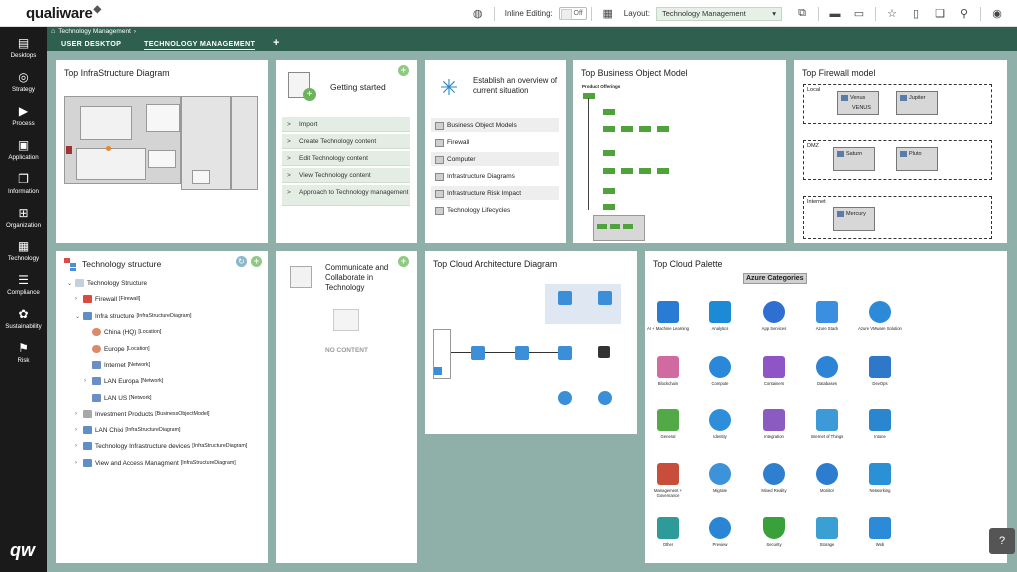  I want to click on copy-layout-icon: ⧉, so click(802, 13).